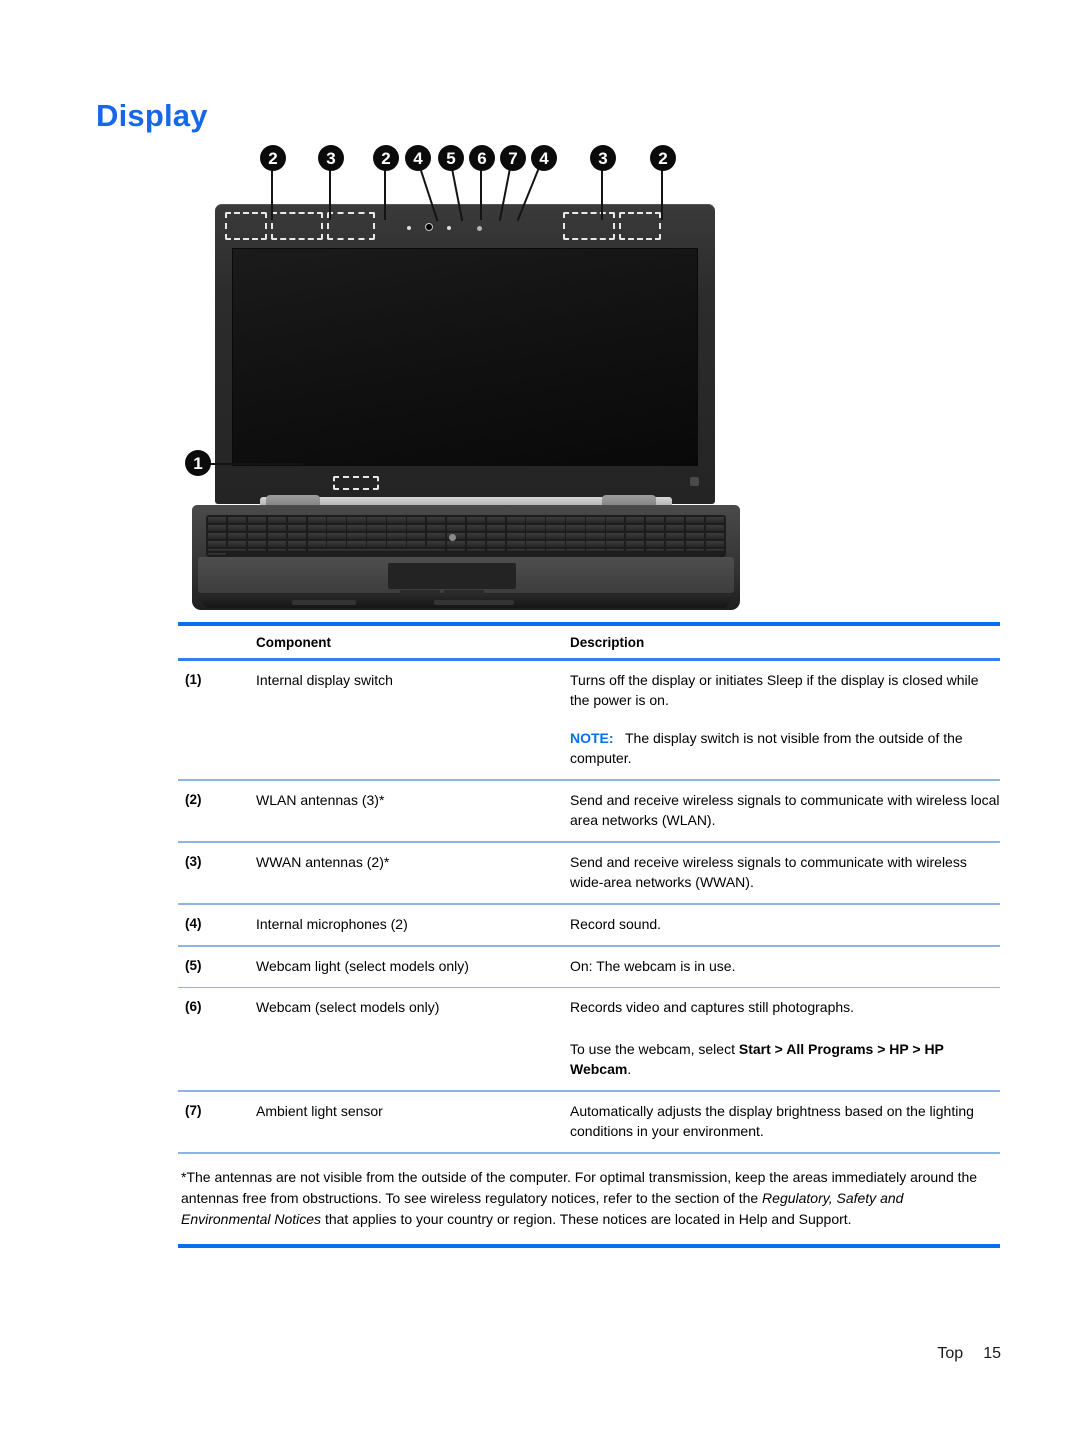 The height and width of the screenshot is (1437, 1080). Describe the element at coordinates (246, 226) in the screenshot. I see `wlan-antenna-marker-left` at that location.